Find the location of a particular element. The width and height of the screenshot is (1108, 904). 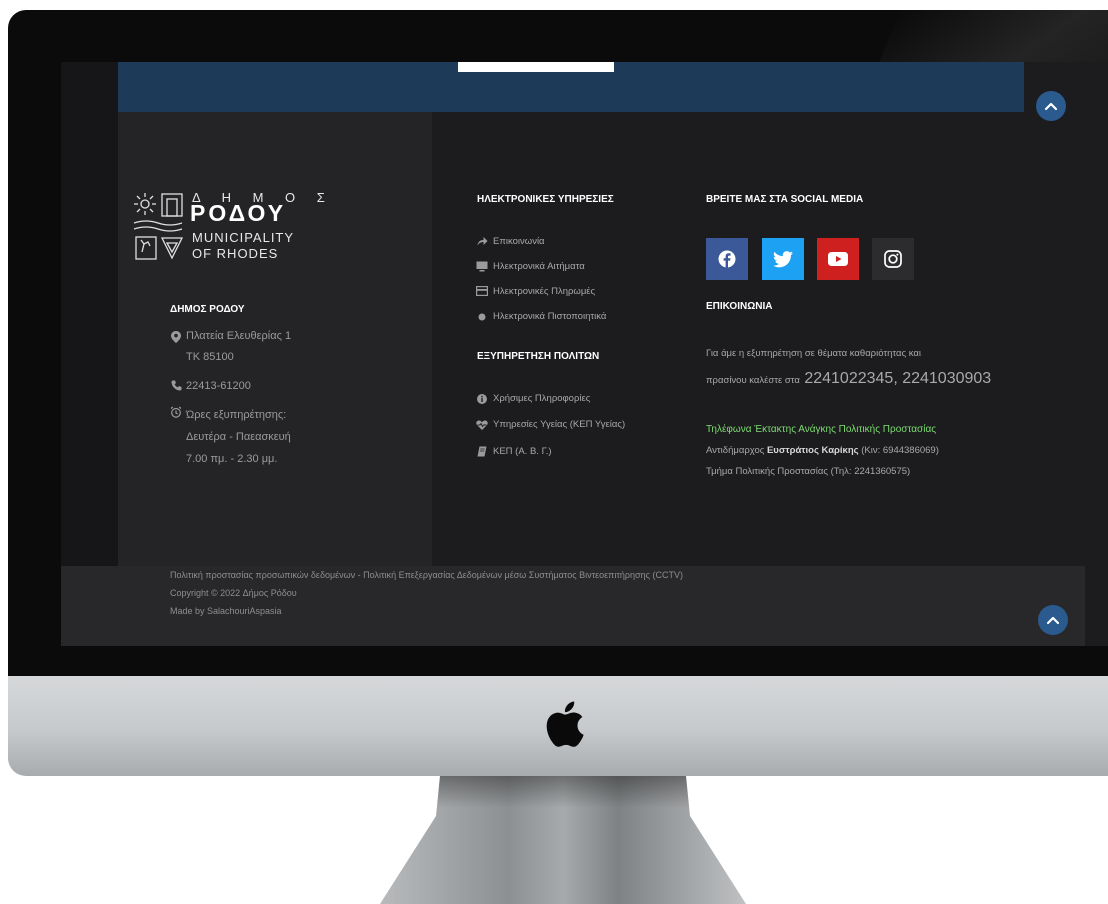

deputy-phone: (Κιν: 6944386069) is located at coordinates (900, 450).